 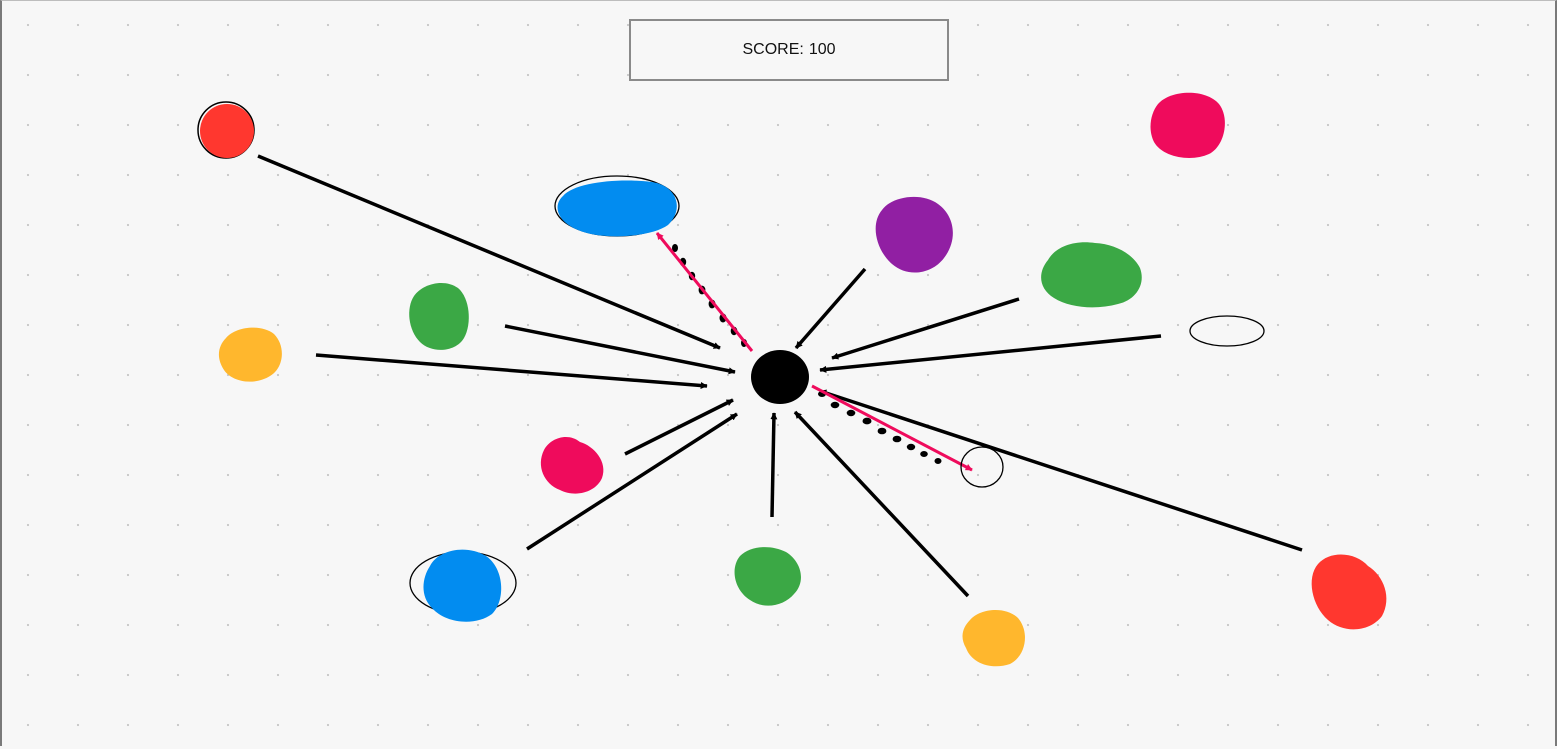 What do you see at coordinates (226, 130) in the screenshot?
I see `red-top-left-blob` at bounding box center [226, 130].